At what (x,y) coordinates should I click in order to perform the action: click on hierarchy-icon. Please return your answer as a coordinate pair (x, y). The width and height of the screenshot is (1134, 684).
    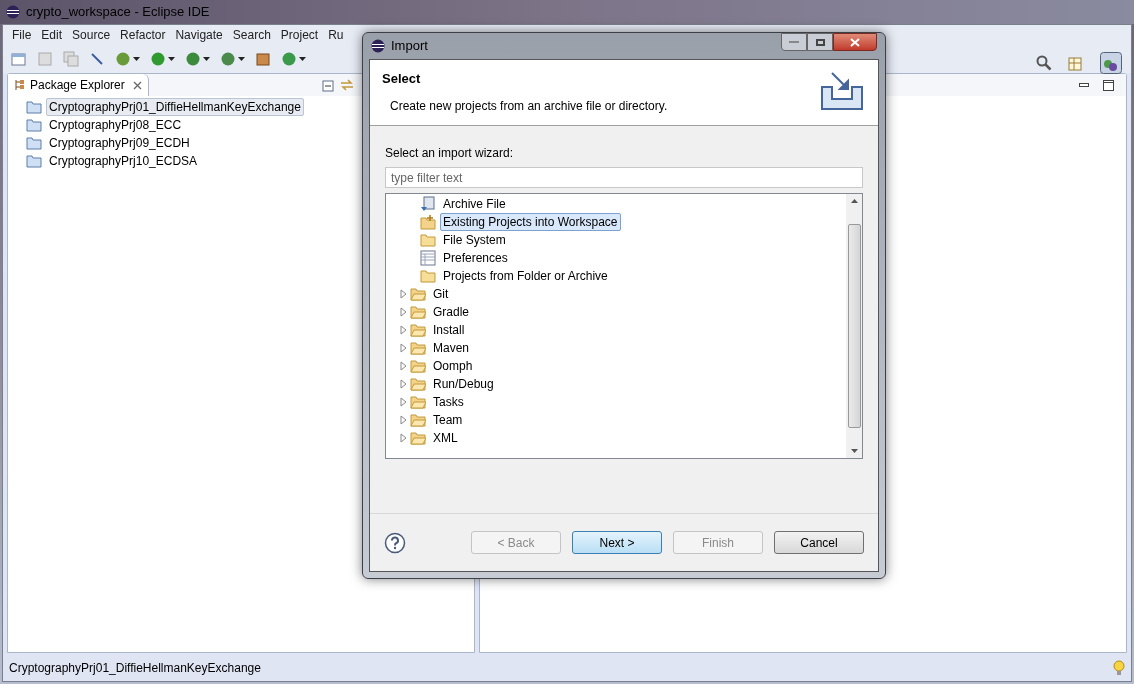
    Looking at the image, I should click on (20, 85).